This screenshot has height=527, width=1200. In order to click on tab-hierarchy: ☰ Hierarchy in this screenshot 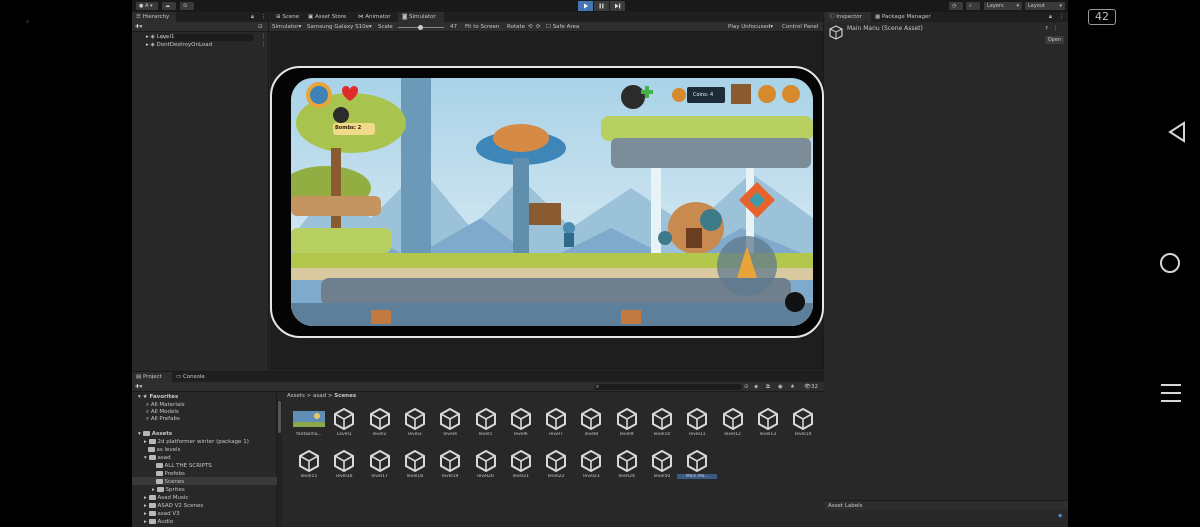, I will do `click(154, 17)`.